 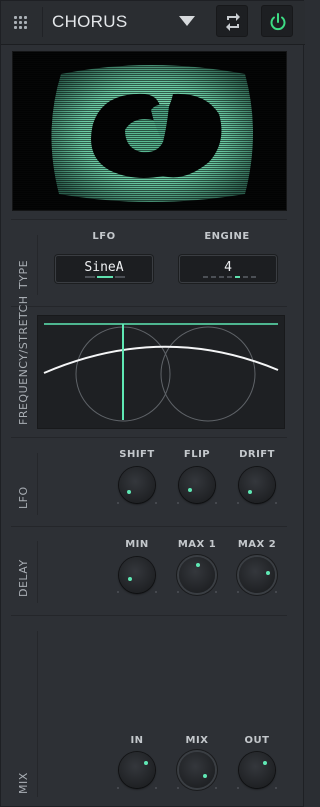 I want to click on drift-knob, so click(x=257, y=485).